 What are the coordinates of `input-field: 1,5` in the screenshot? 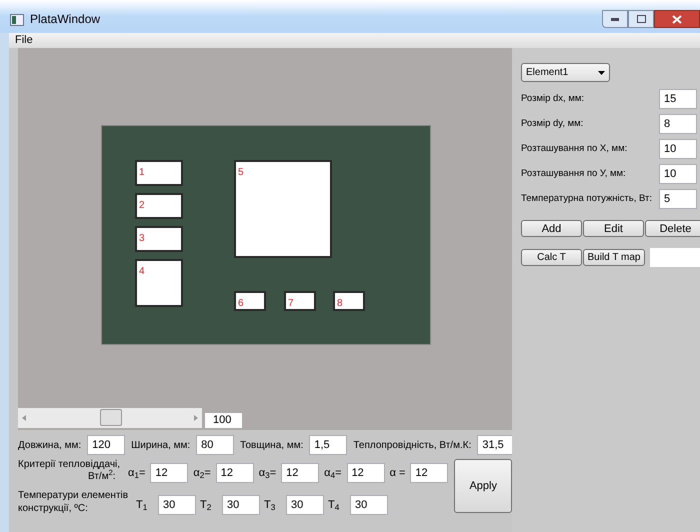 It's located at (328, 445).